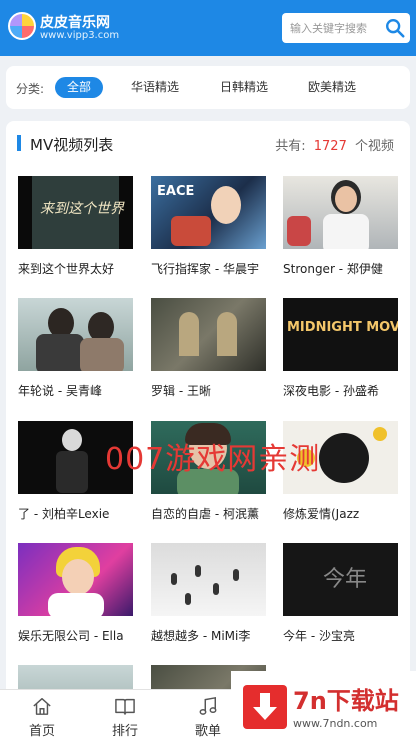 Image resolution: width=416 pixels, height=741 pixels. Describe the element at coordinates (244, 87) in the screenshot. I see `category-japan-korea: 日韩精选` at that location.